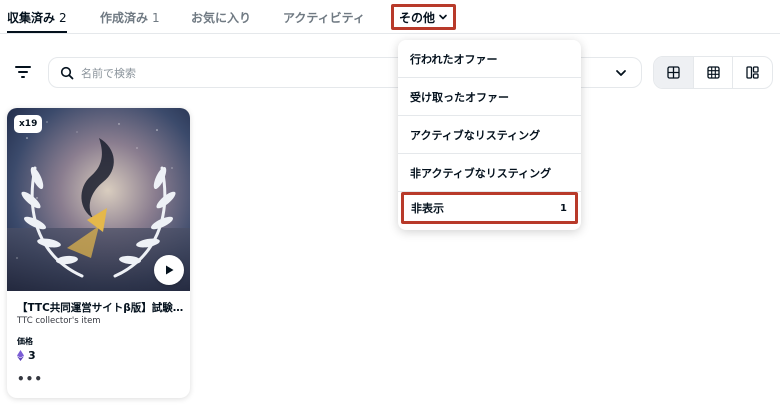 The width and height of the screenshot is (780, 412). I want to click on active-tab-indicator, so click(37, 32).